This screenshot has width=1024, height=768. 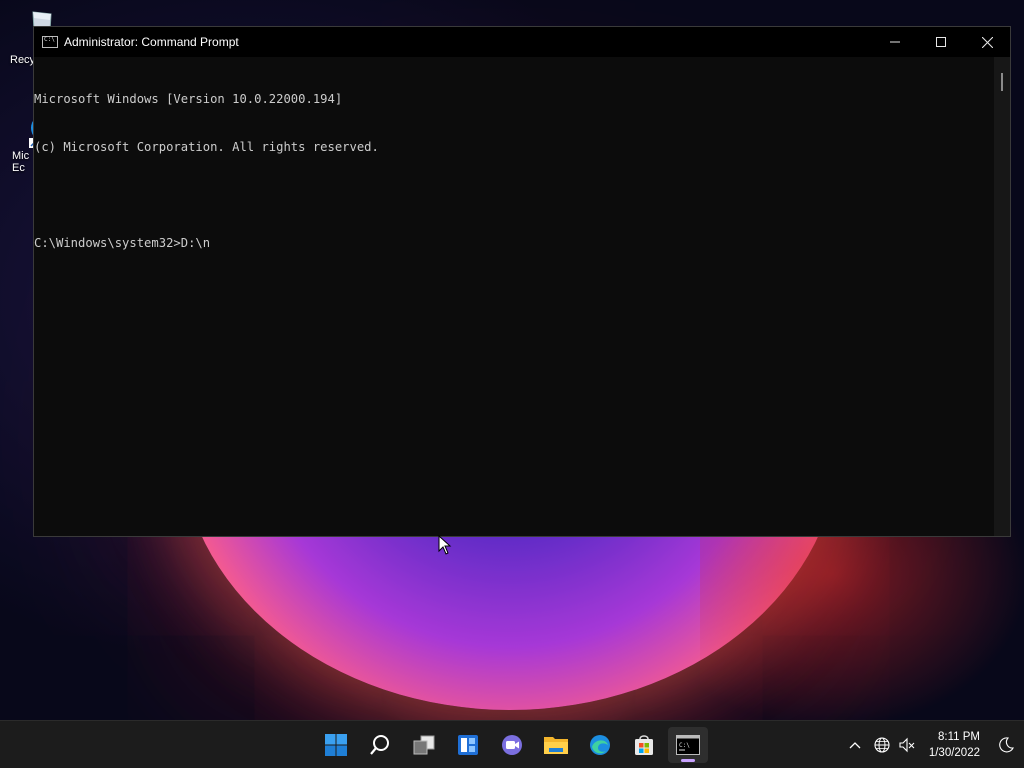 I want to click on terminal-icon: C:\, so click(x=688, y=745).